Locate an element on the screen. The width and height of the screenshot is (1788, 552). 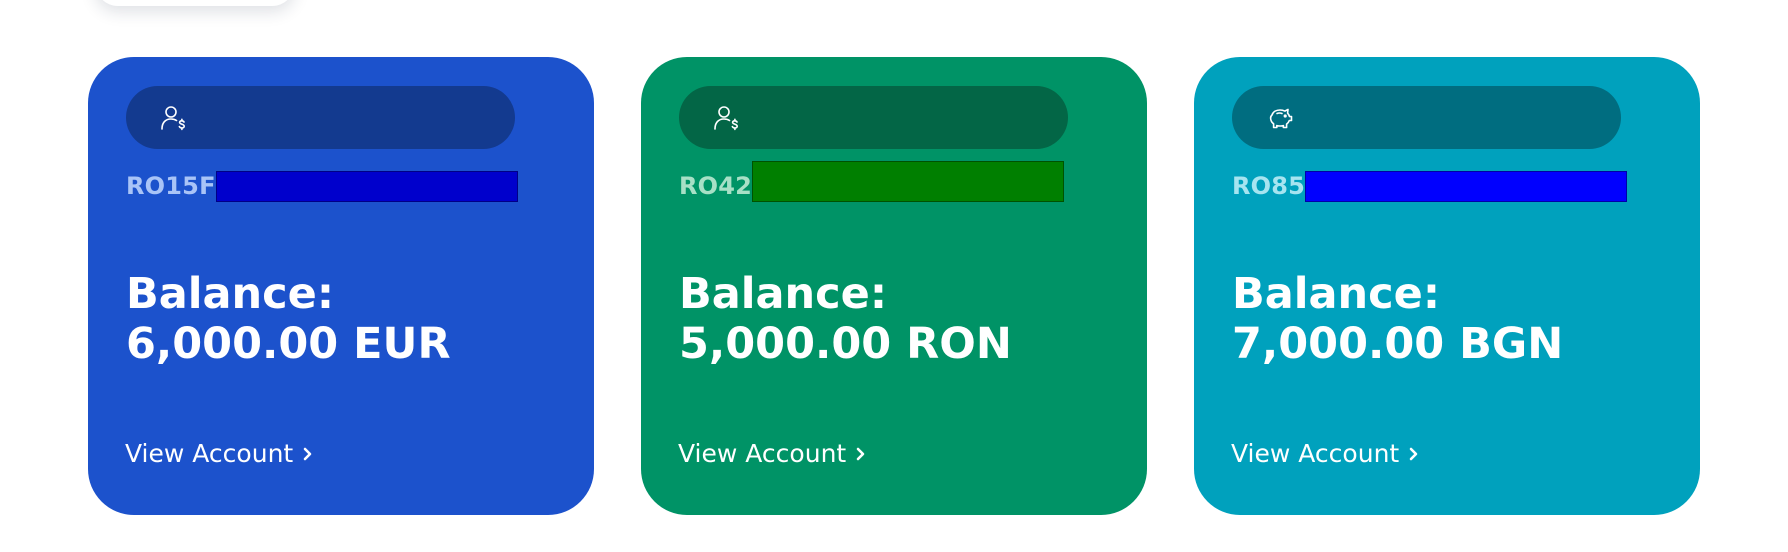
iban-prefix: RO15F is located at coordinates (171, 186).